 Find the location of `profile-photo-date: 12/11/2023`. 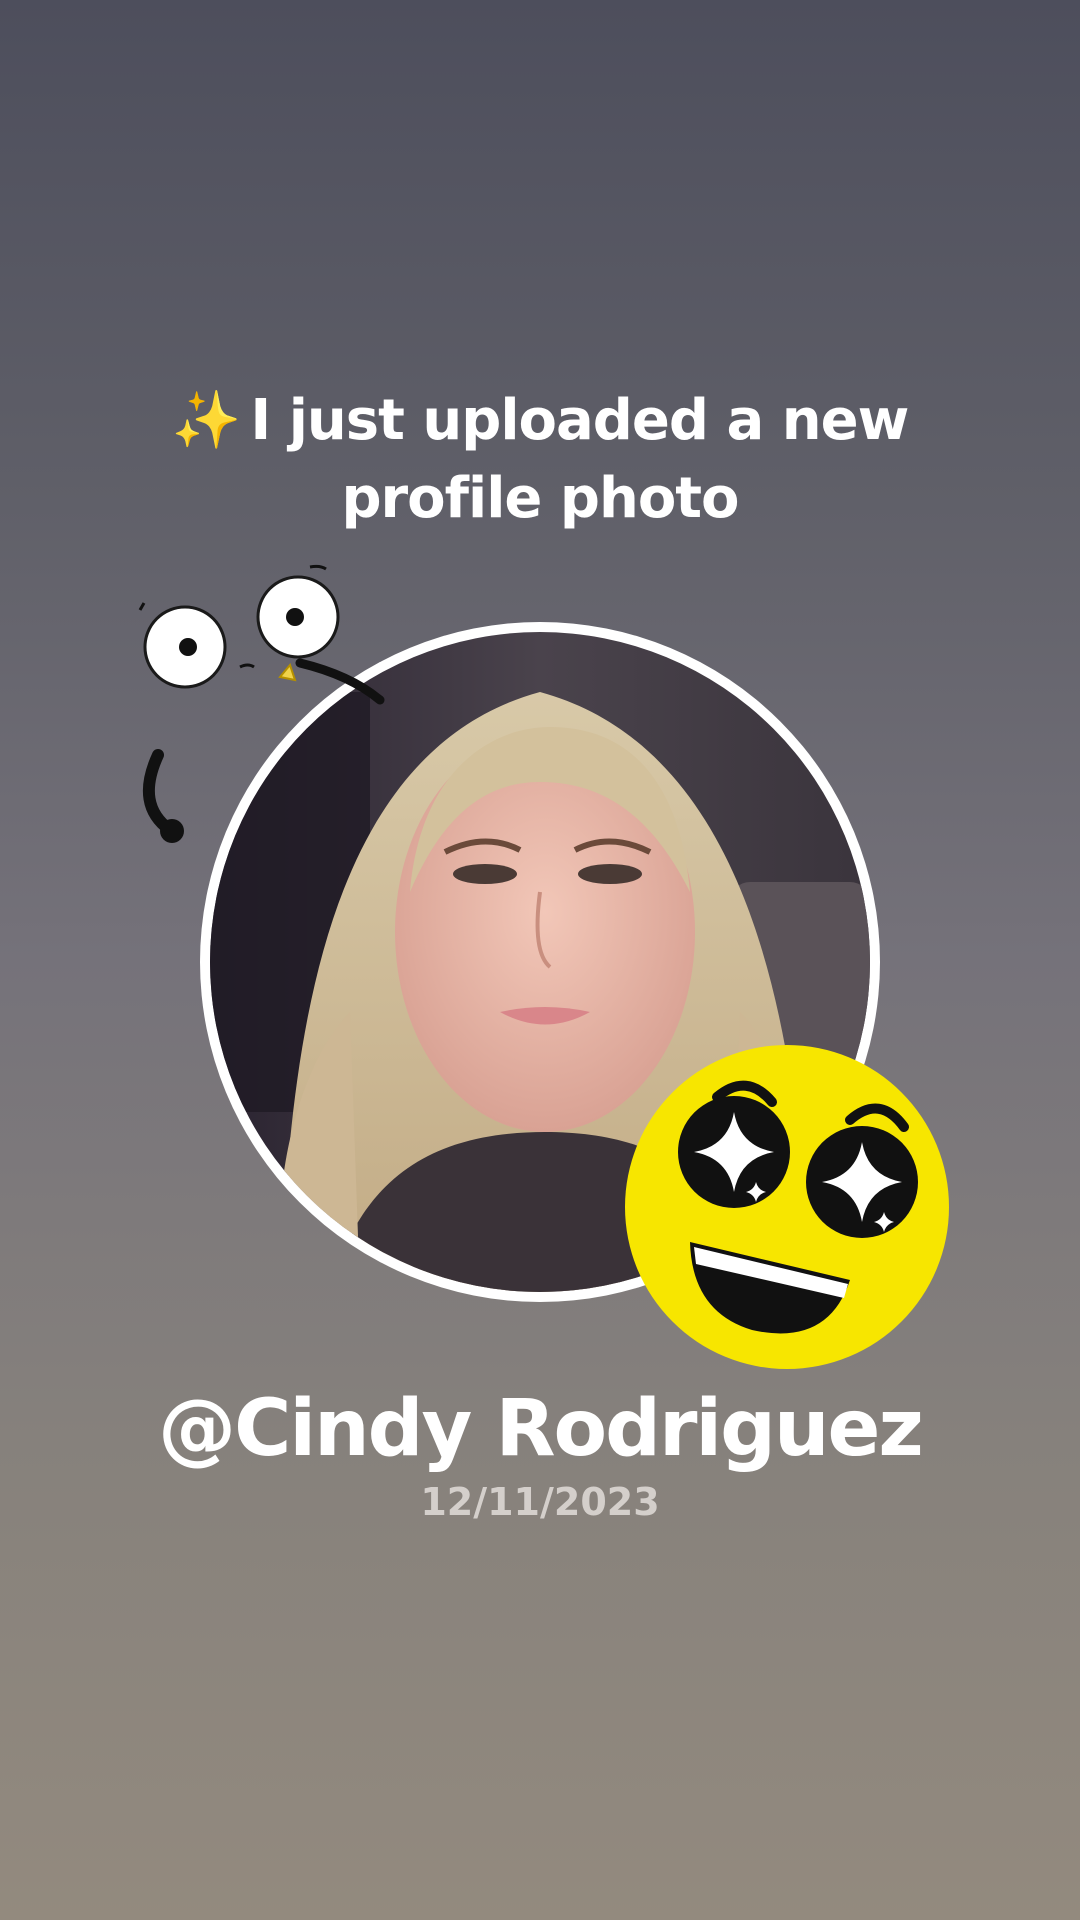

profile-photo-date: 12/11/2023 is located at coordinates (540, 1502).